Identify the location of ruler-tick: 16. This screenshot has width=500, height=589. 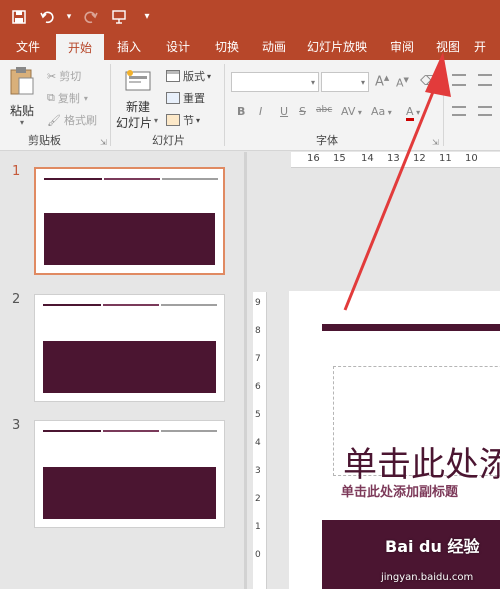
(313, 158).